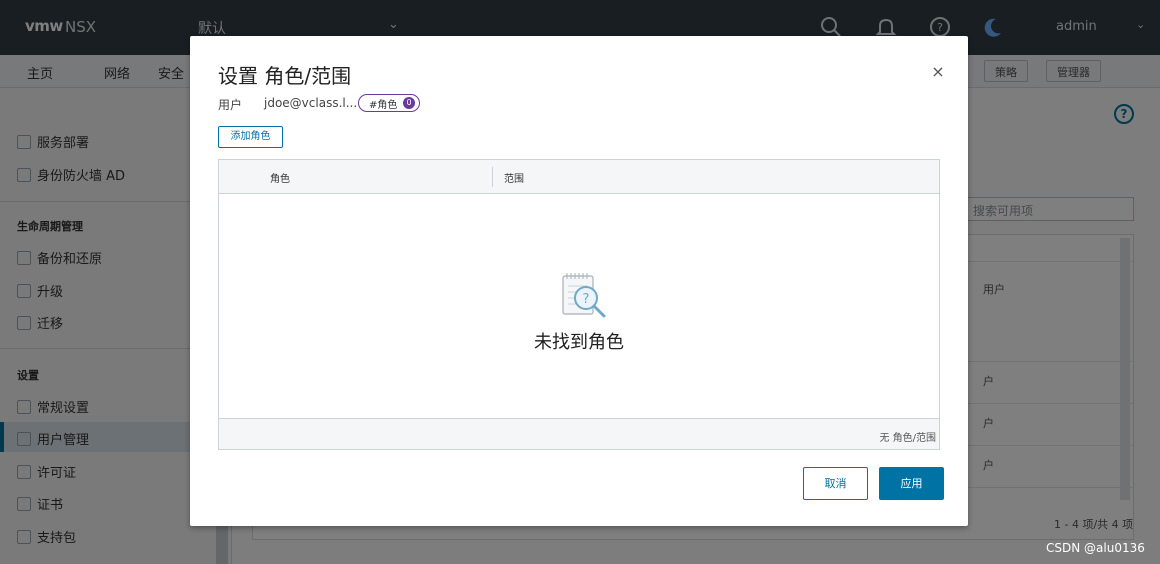 This screenshot has width=1160, height=564. What do you see at coordinates (907, 438) in the screenshot?
I see `grid-footer-info: 无 角色/范围` at bounding box center [907, 438].